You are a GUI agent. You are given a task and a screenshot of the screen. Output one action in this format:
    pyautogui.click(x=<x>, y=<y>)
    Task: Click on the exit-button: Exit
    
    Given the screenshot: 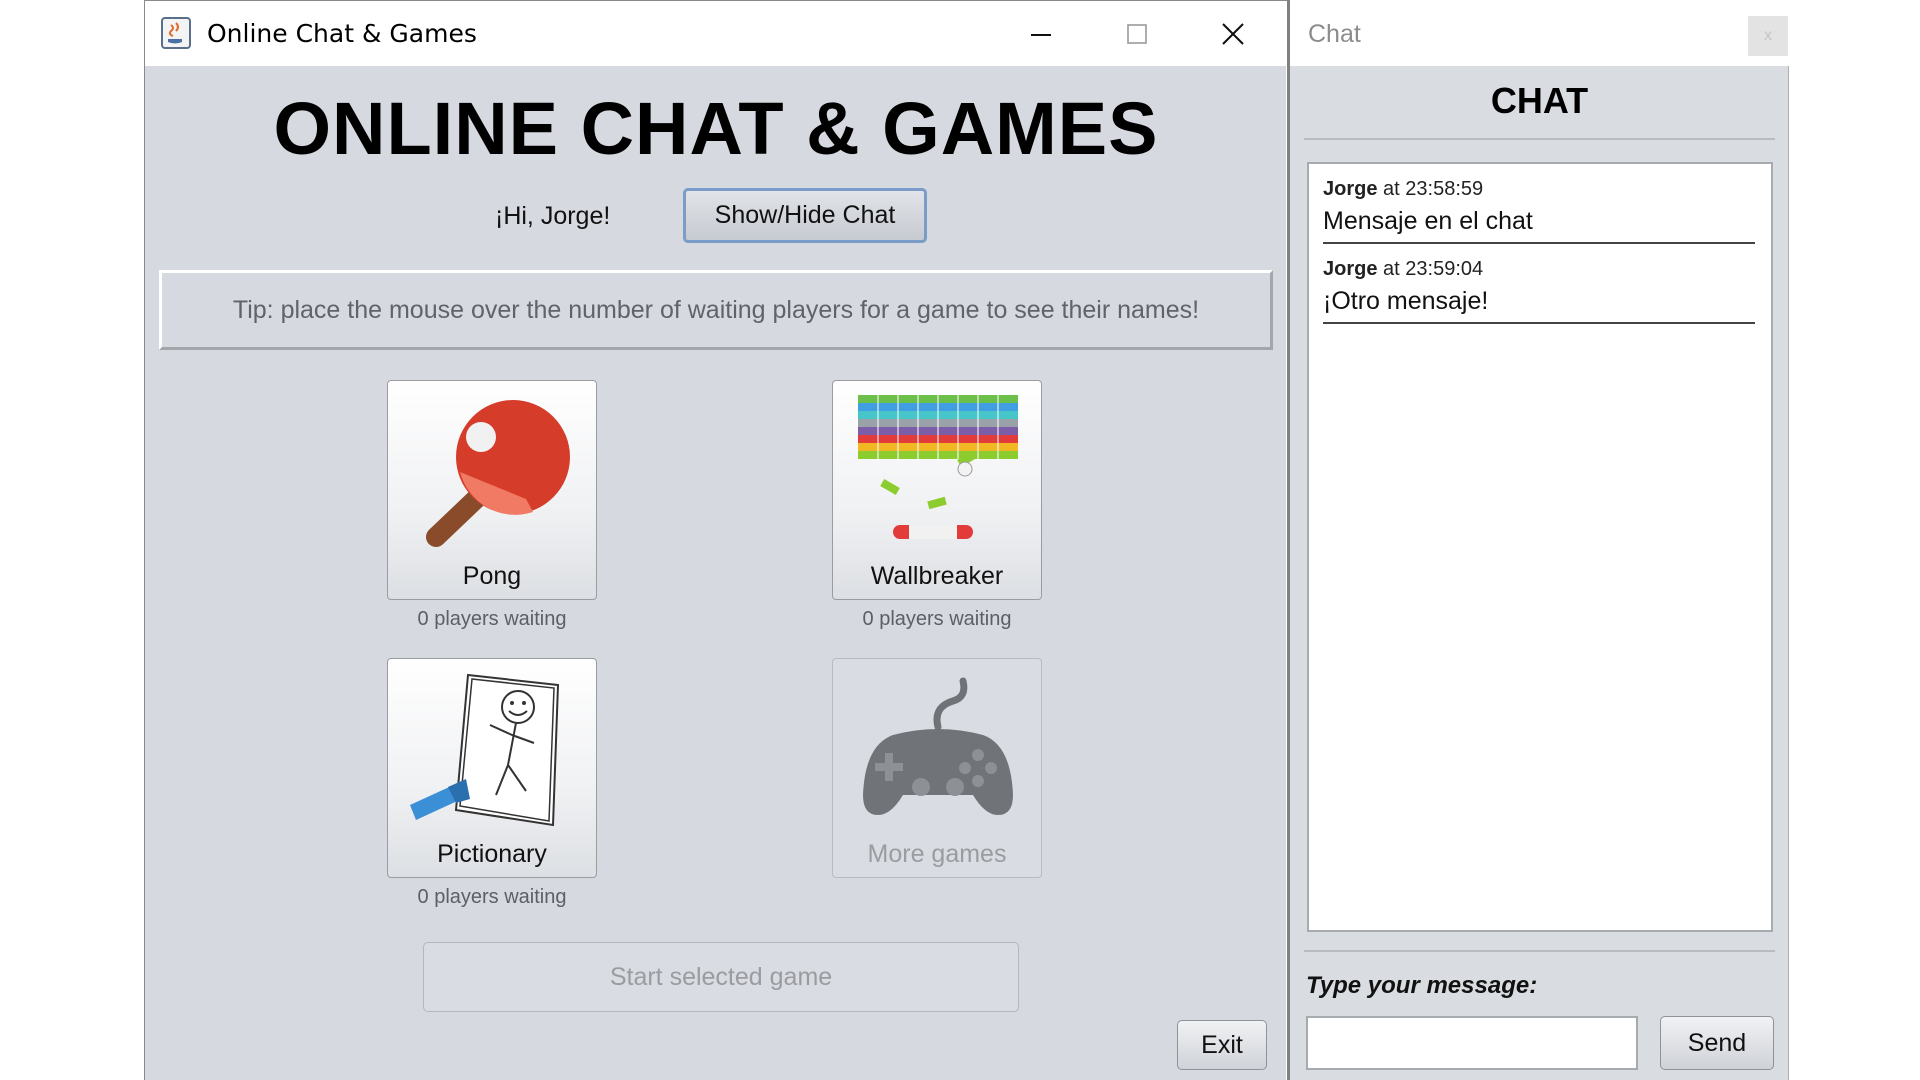 What is the action you would take?
    pyautogui.click(x=1222, y=1045)
    